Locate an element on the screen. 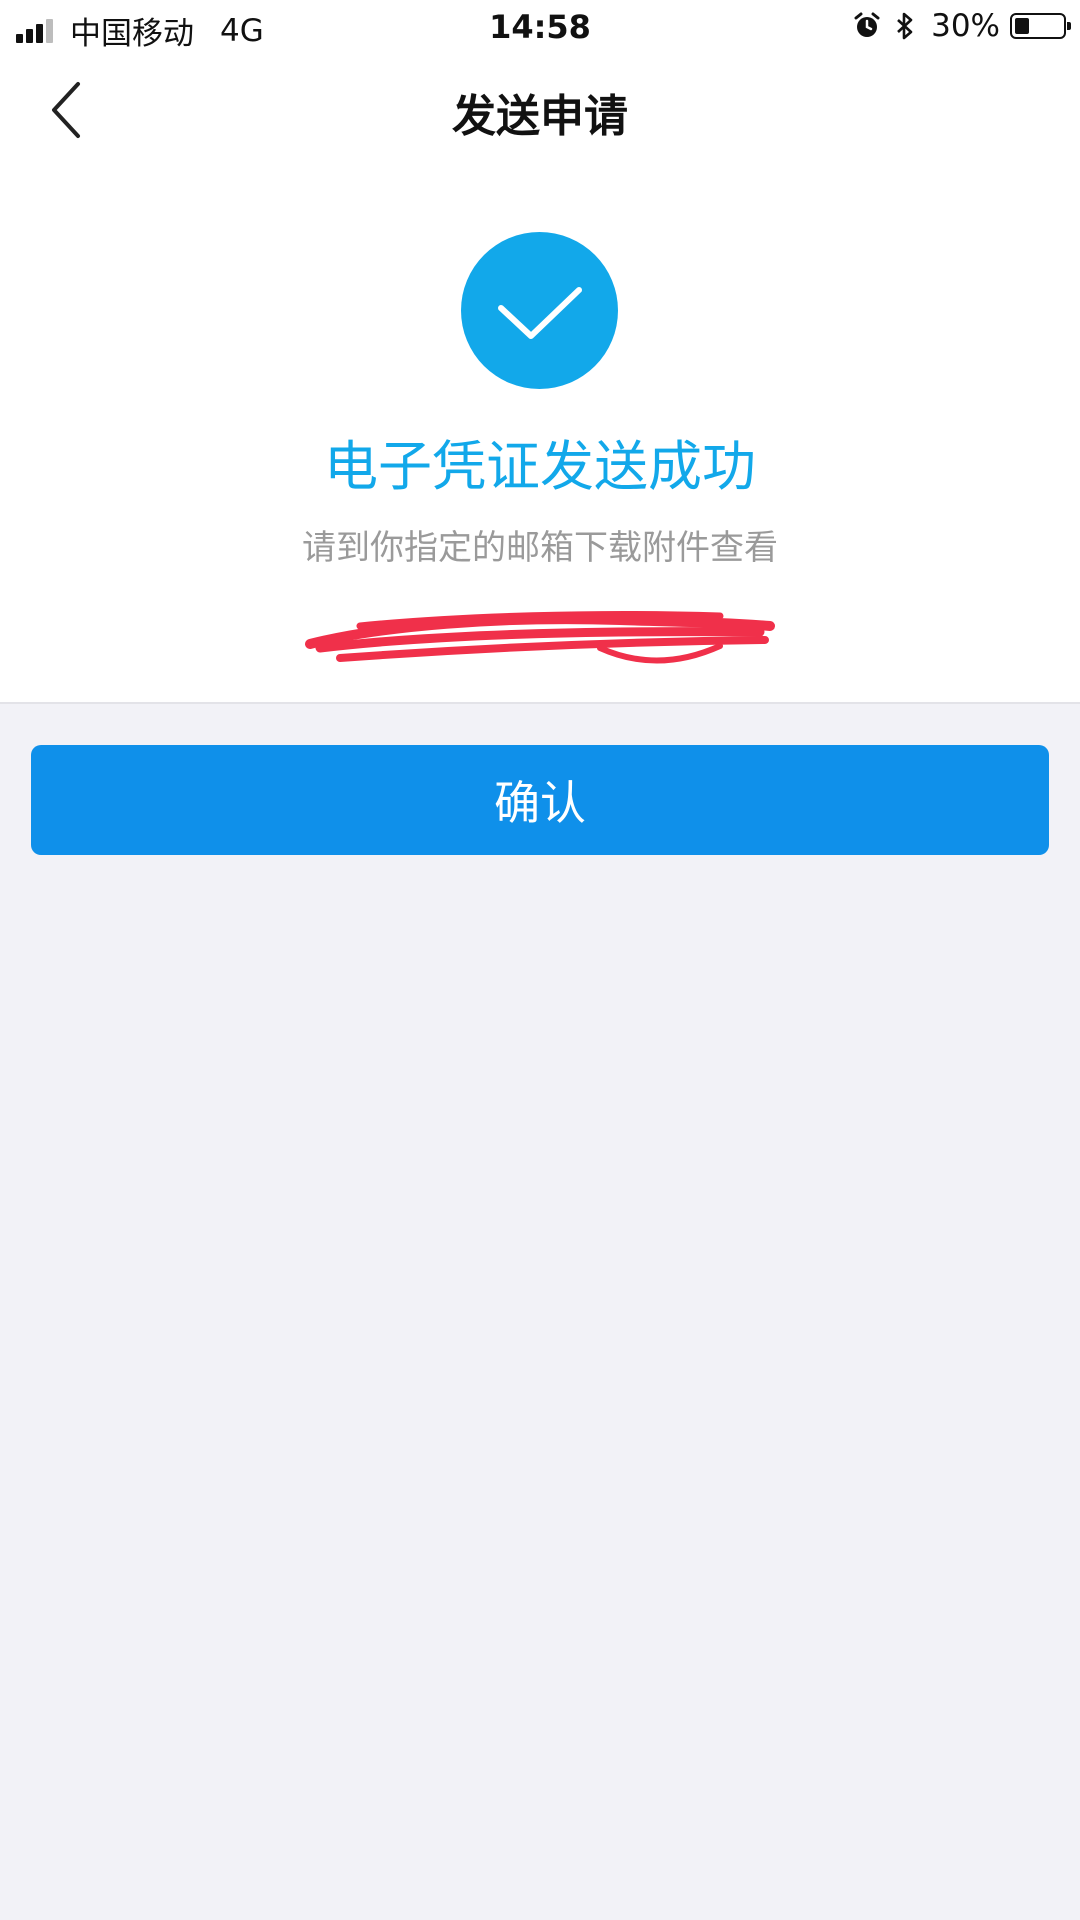 This screenshot has width=1080, height=1920. success-title: 电子凭证发送成功 is located at coordinates (540, 466).